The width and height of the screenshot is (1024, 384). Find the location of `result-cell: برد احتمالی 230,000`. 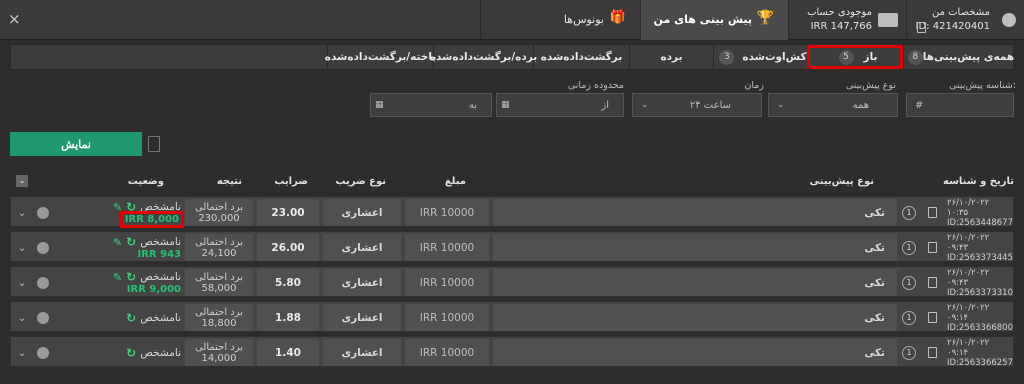

result-cell: برد احتمالی 230,000 is located at coordinates (219, 212).